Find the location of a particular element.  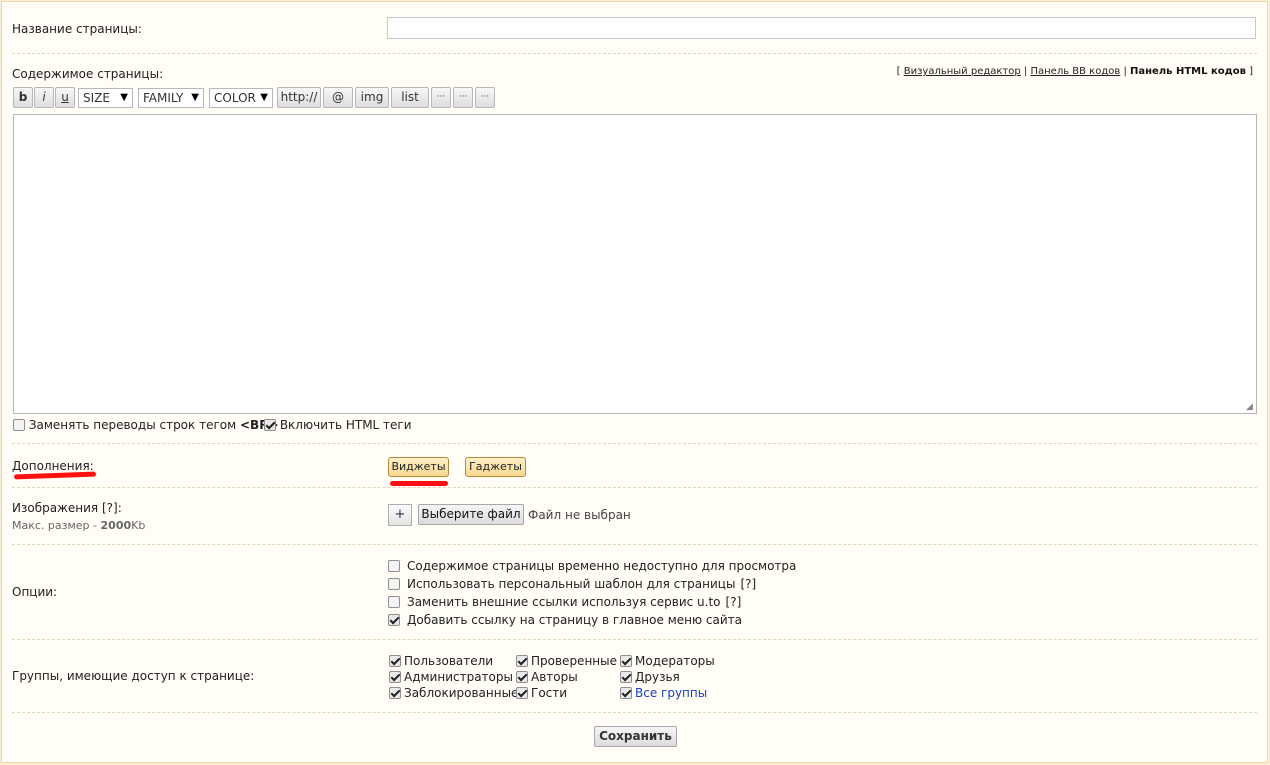

size-select-value: SIZE is located at coordinates (96, 98).